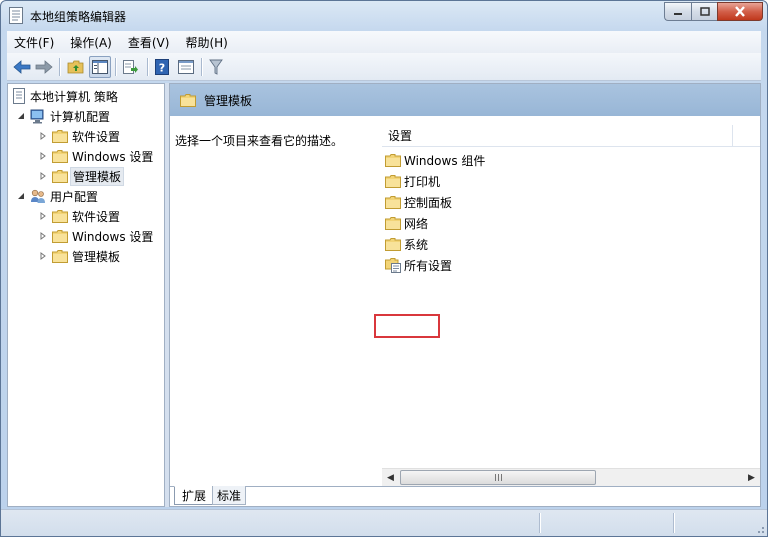 The image size is (768, 537). I want to click on show-hide-tree-button, so click(100, 67).